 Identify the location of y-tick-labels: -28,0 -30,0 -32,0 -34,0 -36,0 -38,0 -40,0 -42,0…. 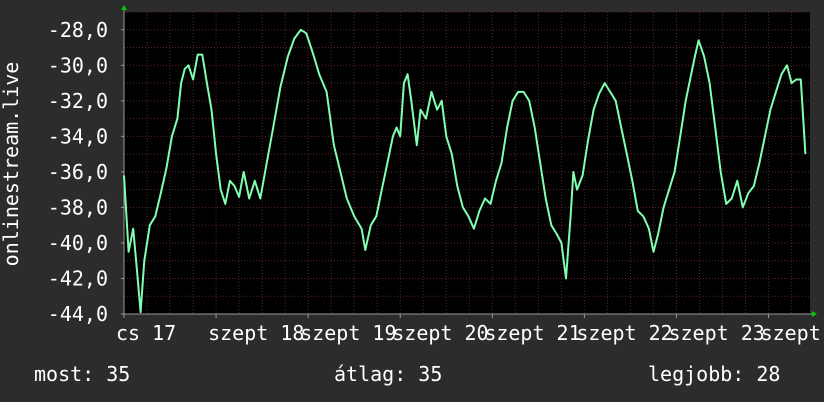
(78, 172).